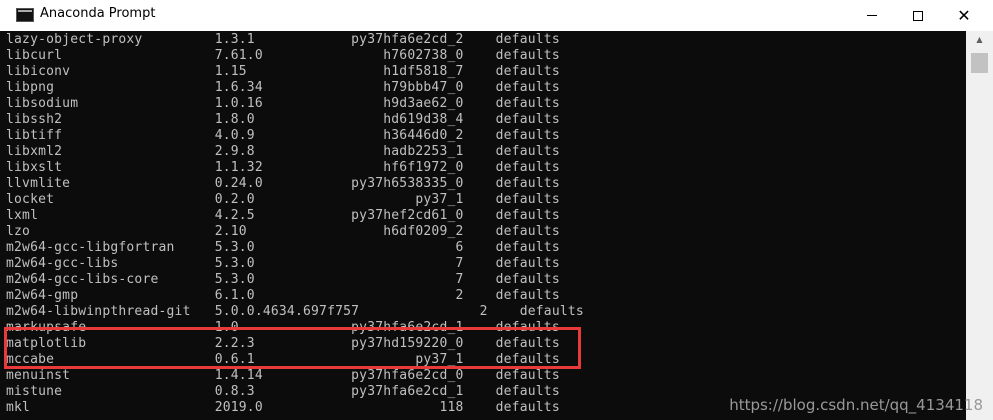 Image resolution: width=993 pixels, height=420 pixels. Describe the element at coordinates (979, 225) in the screenshot. I see `vertical-scrollbar: ▲` at that location.